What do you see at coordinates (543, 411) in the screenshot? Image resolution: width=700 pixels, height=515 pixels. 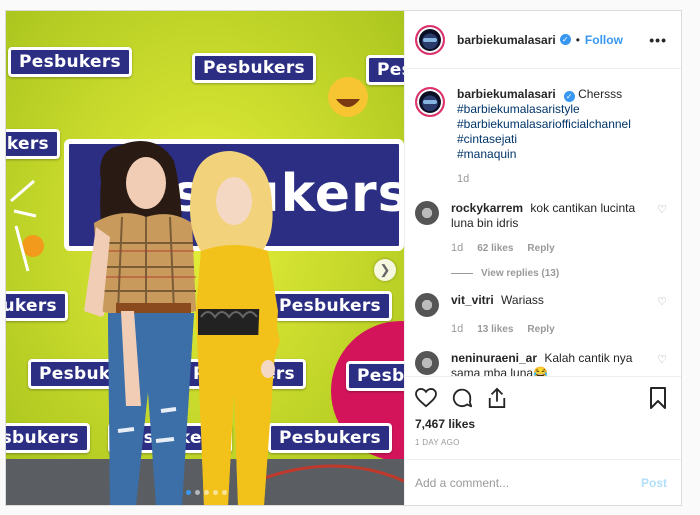 I see `post-actions: 7,467 likes 1 DAY AGO` at bounding box center [543, 411].